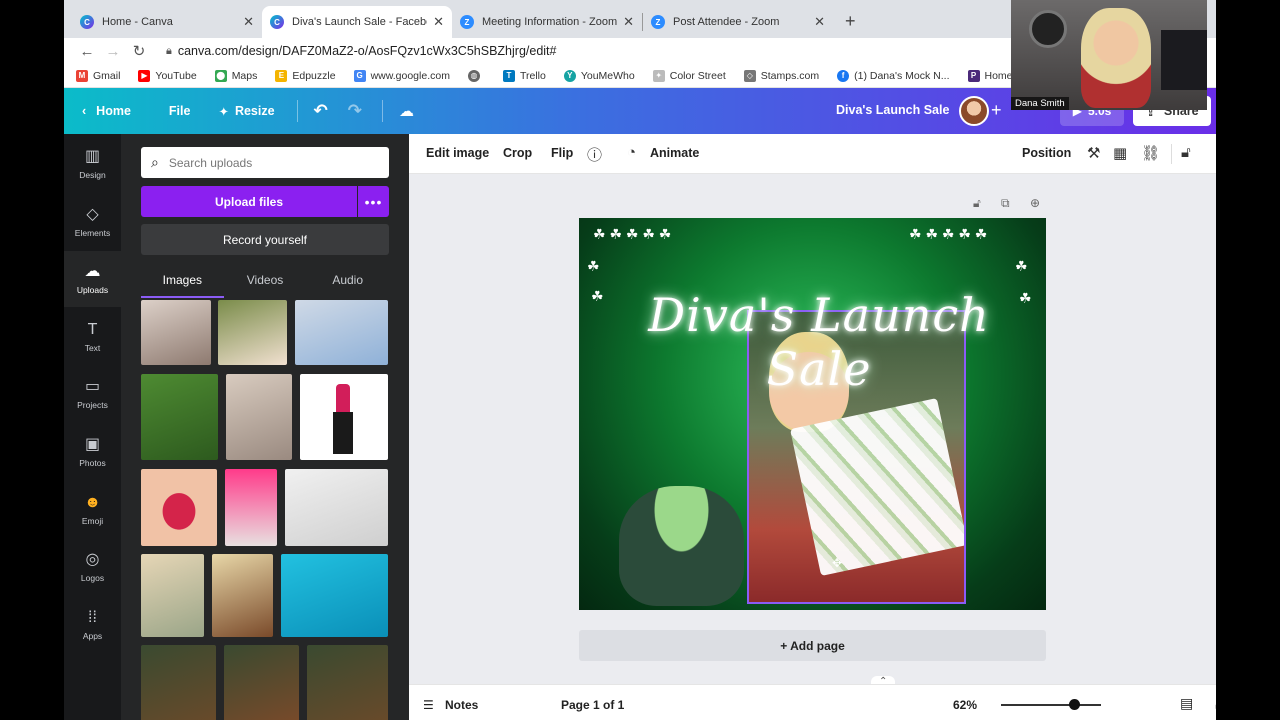 Image resolution: width=1280 pixels, height=720 pixels. Describe the element at coordinates (1150, 153) in the screenshot. I see `link-icon: ⛓` at that location.